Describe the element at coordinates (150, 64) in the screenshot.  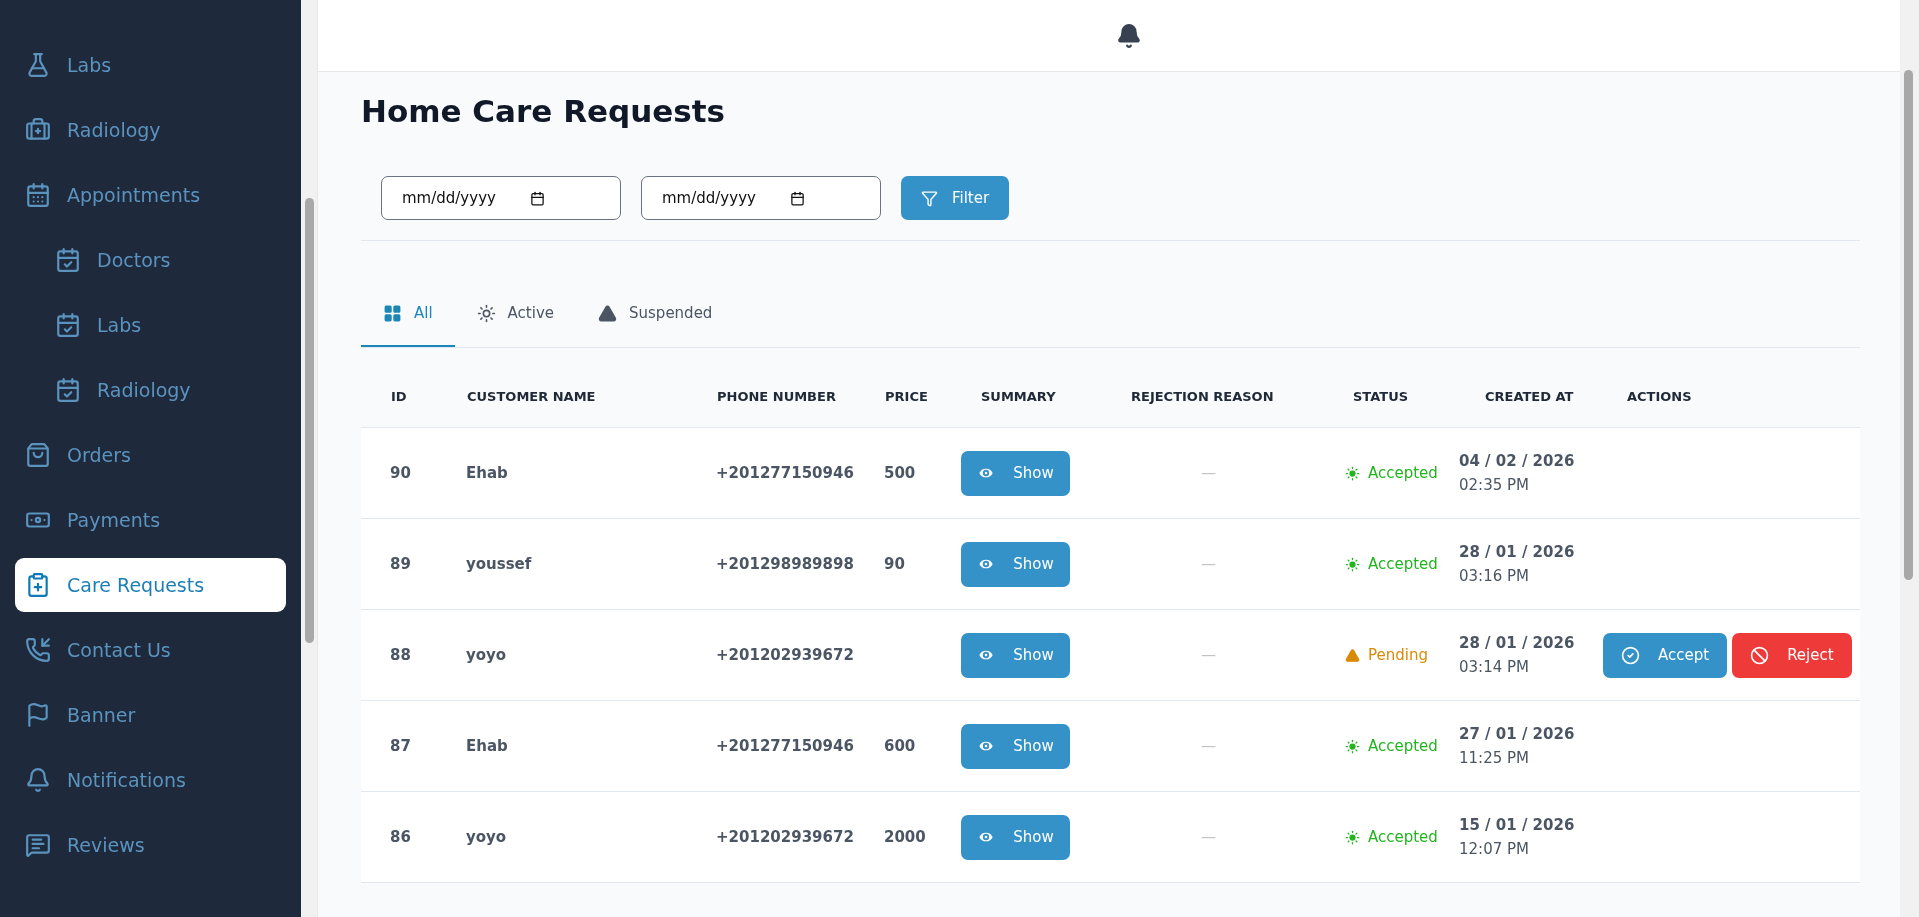
I see `sidebar-item: Labs` at that location.